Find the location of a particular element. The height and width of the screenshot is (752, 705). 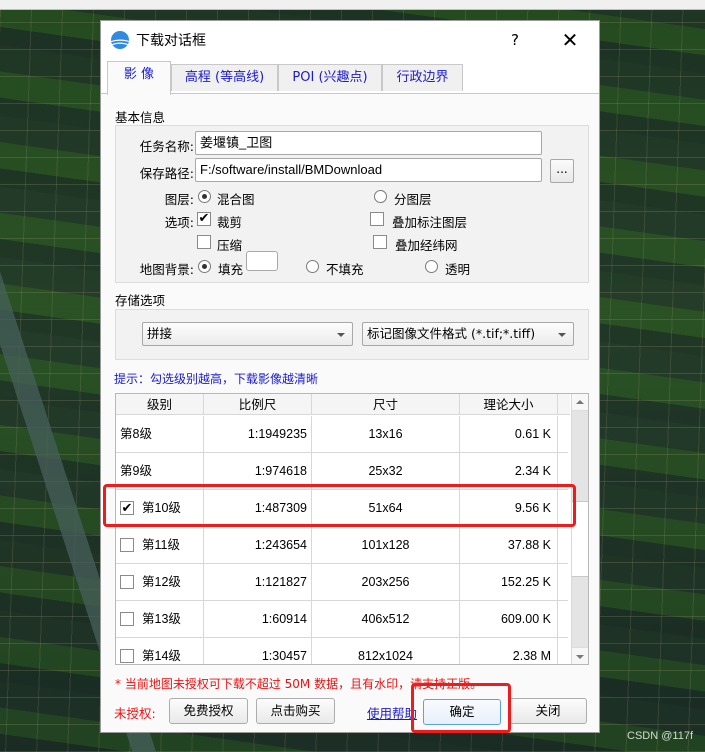

radio-transparent is located at coordinates (431, 266).